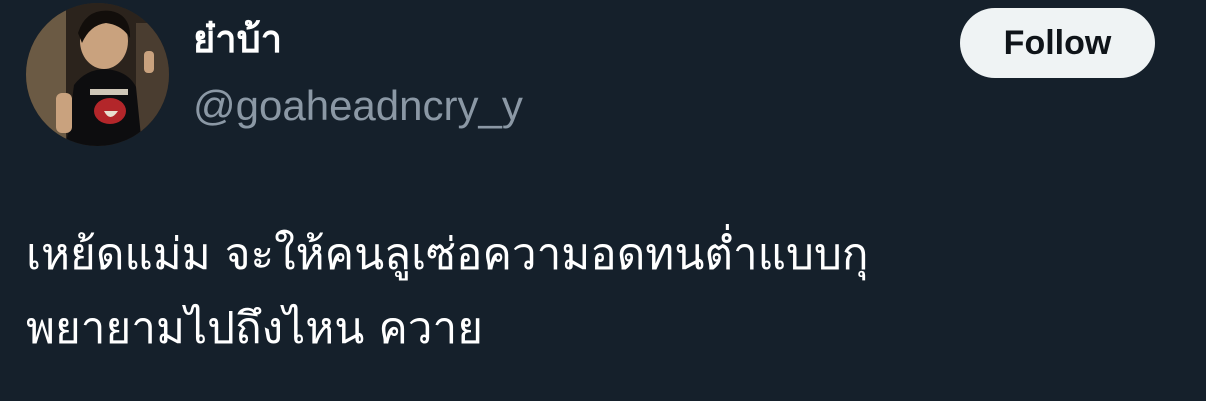  I want to click on display-name: ย๋าบ้า, so click(237, 40).